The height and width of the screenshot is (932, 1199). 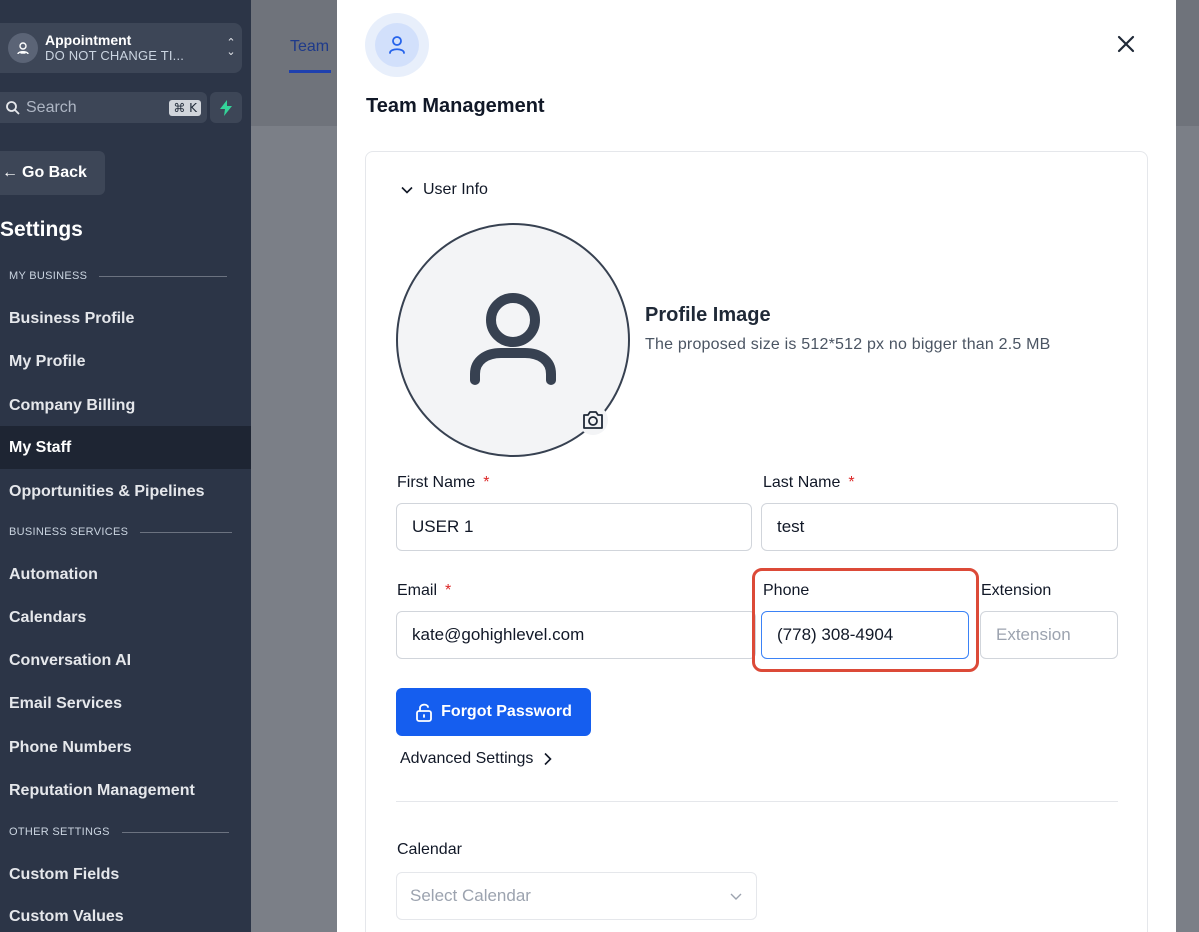 What do you see at coordinates (708, 315) in the screenshot?
I see `profile-image-title: Profile Image` at bounding box center [708, 315].